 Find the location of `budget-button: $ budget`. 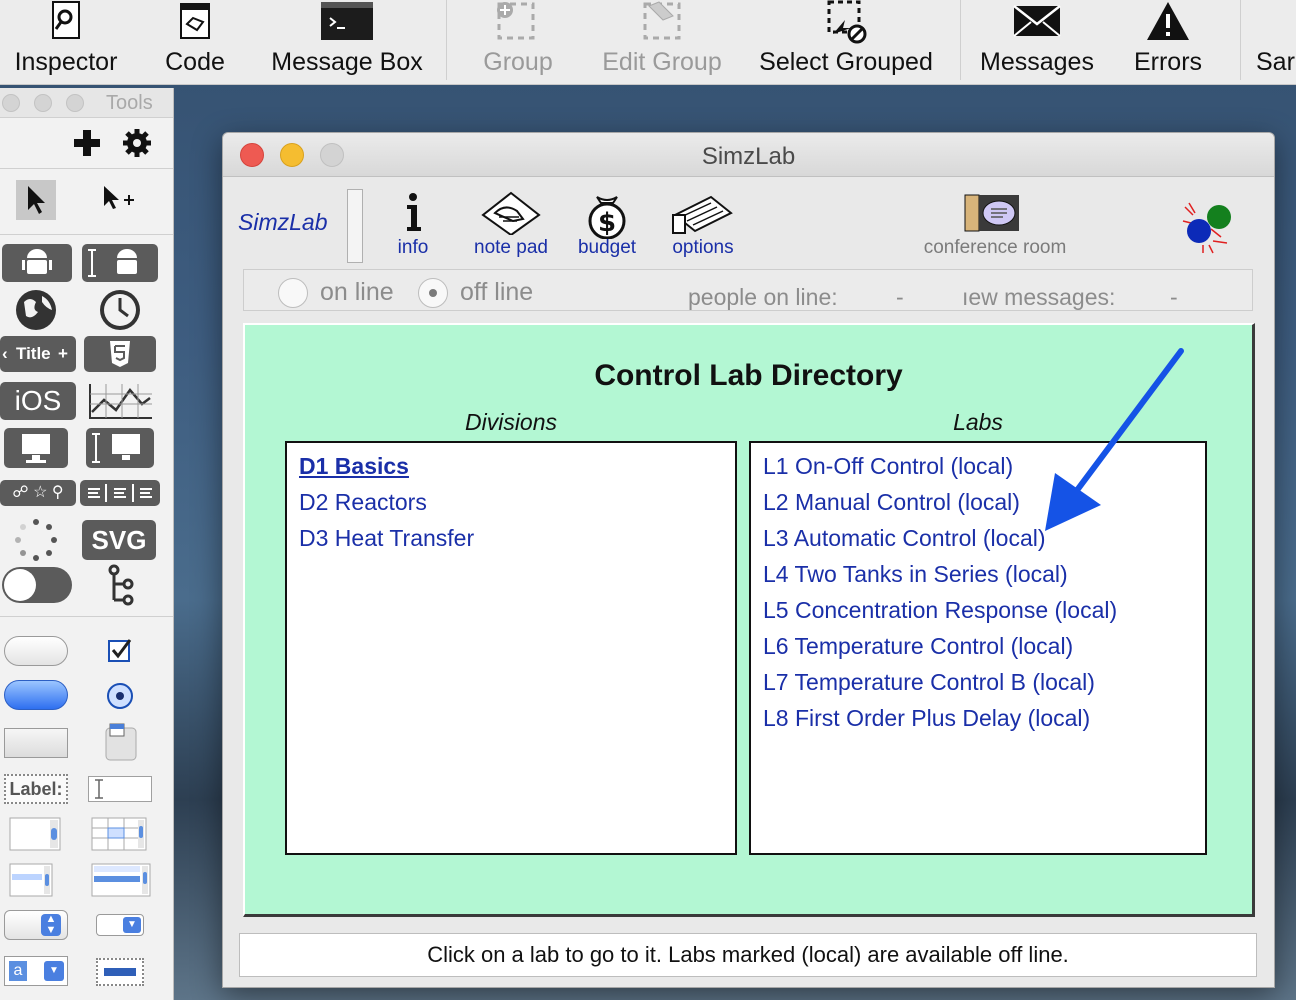

budget-button: $ budget is located at coordinates (607, 227).